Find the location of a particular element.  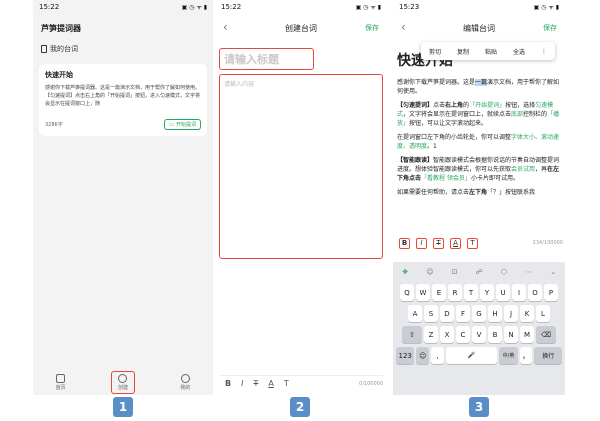

skin-icon: ⬡ is located at coordinates (504, 272).